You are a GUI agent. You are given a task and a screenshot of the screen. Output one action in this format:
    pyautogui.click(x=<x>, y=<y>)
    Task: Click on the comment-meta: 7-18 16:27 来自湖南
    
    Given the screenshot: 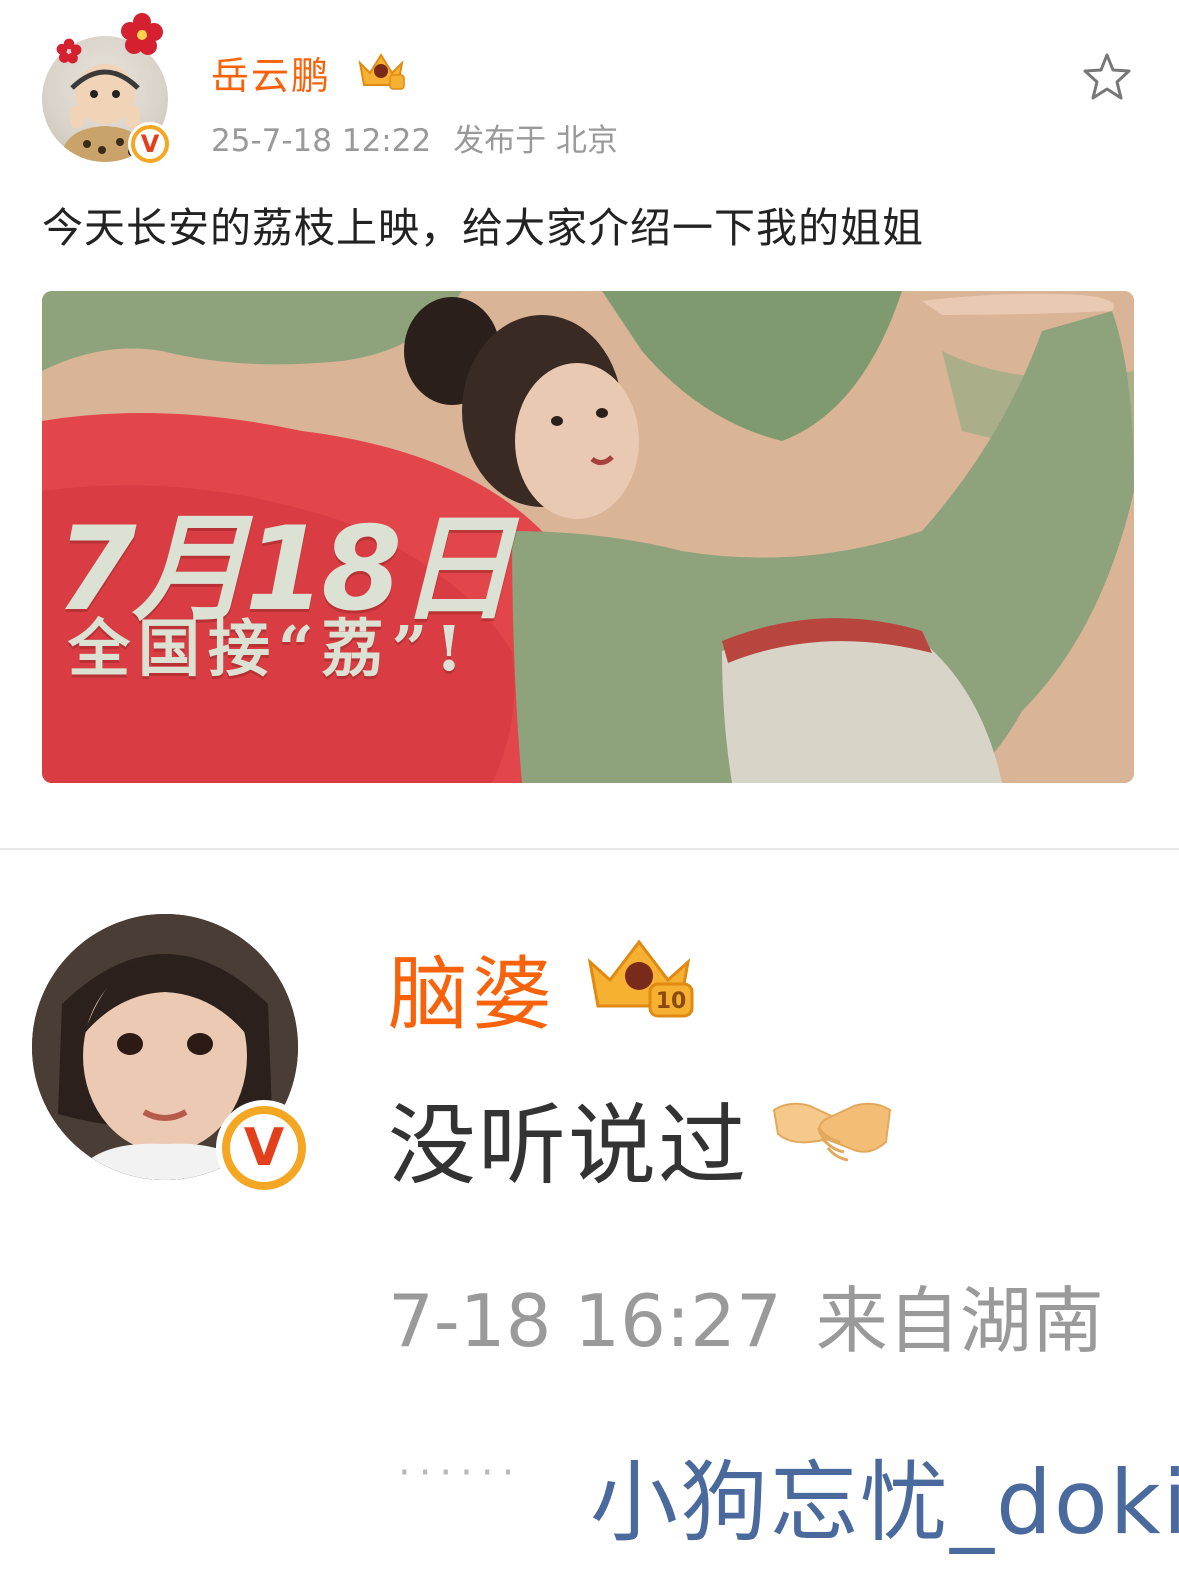 What is the action you would take?
    pyautogui.click(x=746, y=1314)
    